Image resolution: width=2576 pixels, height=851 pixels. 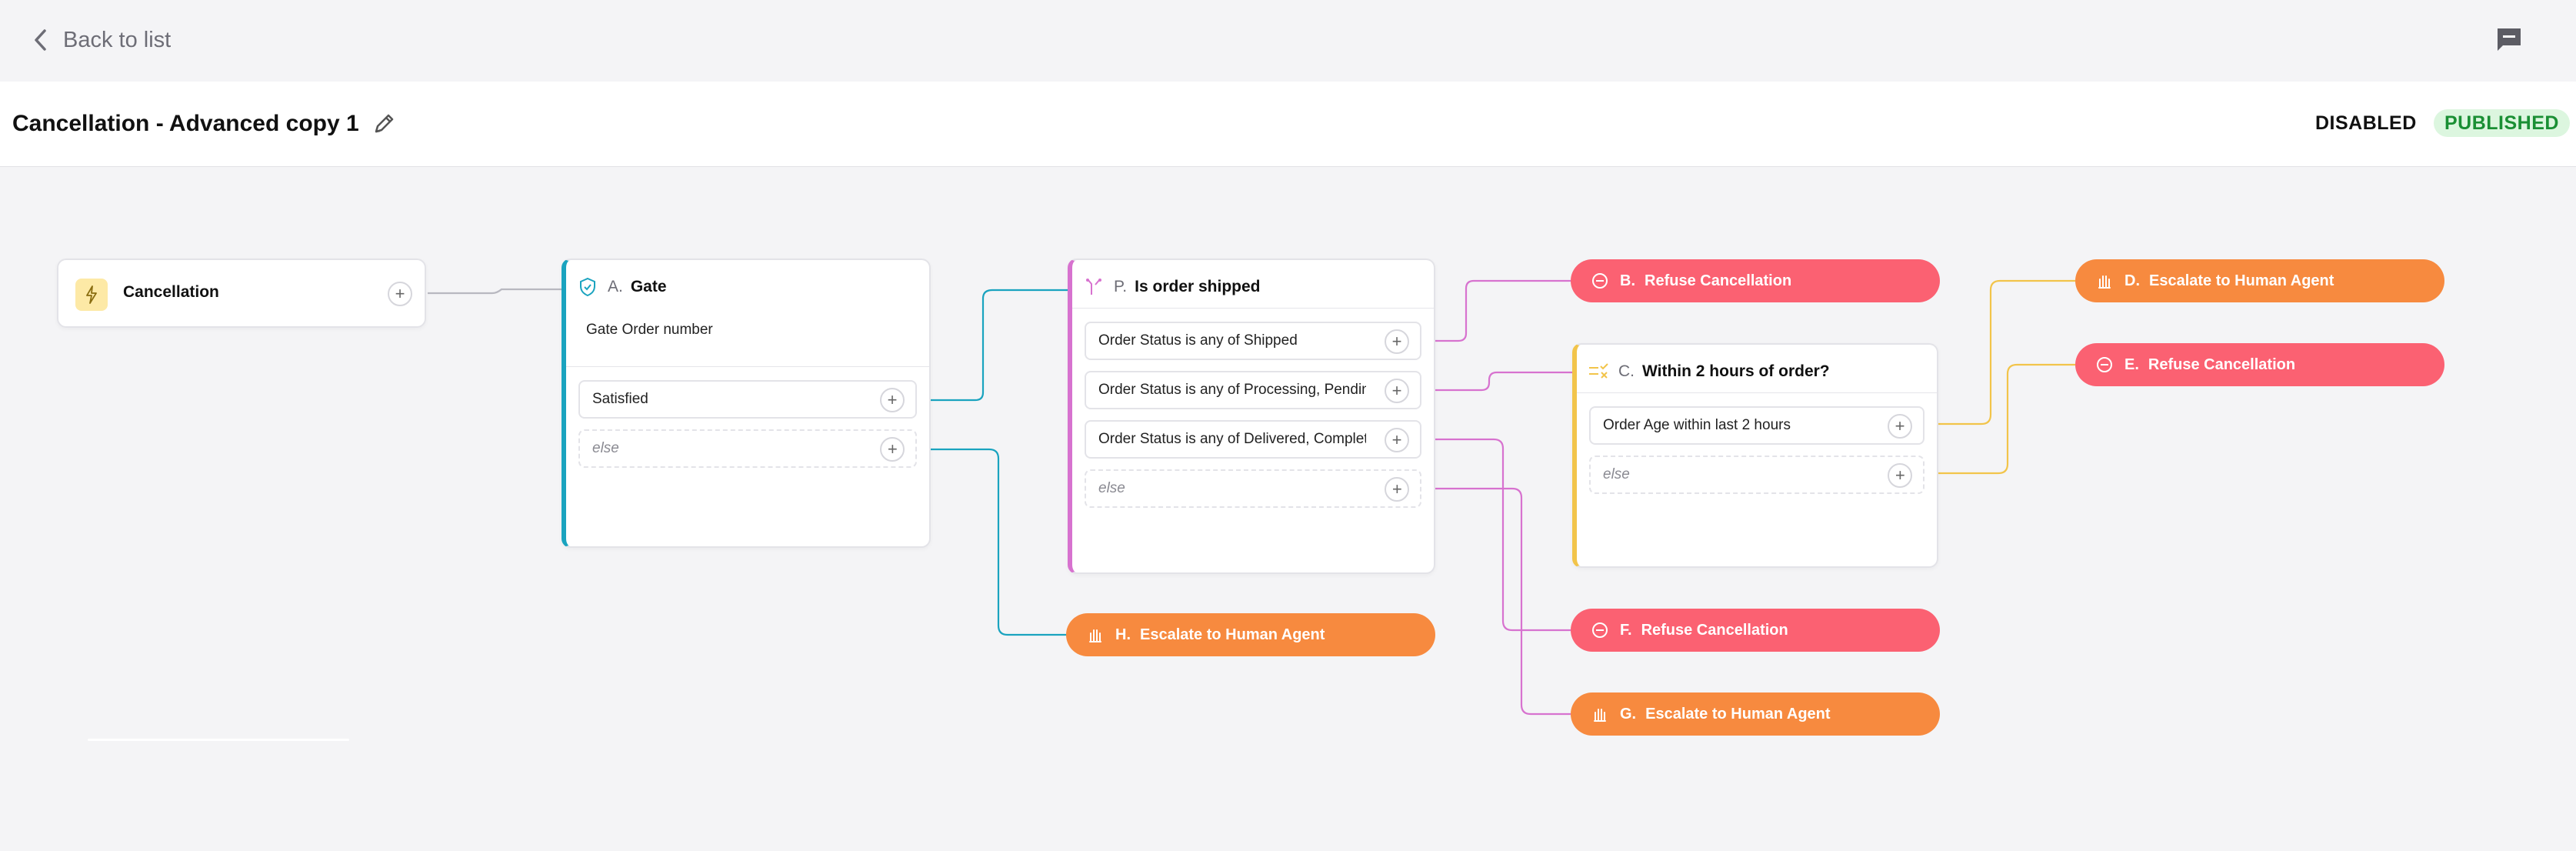 I want to click on action-letter: G., so click(x=1628, y=714).